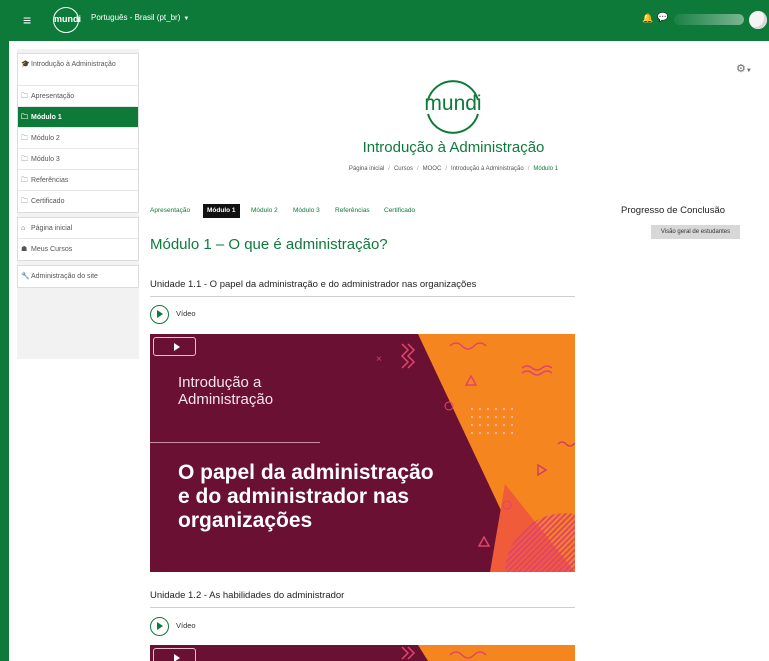 The image size is (769, 661). What do you see at coordinates (78, 180) in the screenshot?
I see `sidebar-item-referencias: 🗀 Referências` at bounding box center [78, 180].